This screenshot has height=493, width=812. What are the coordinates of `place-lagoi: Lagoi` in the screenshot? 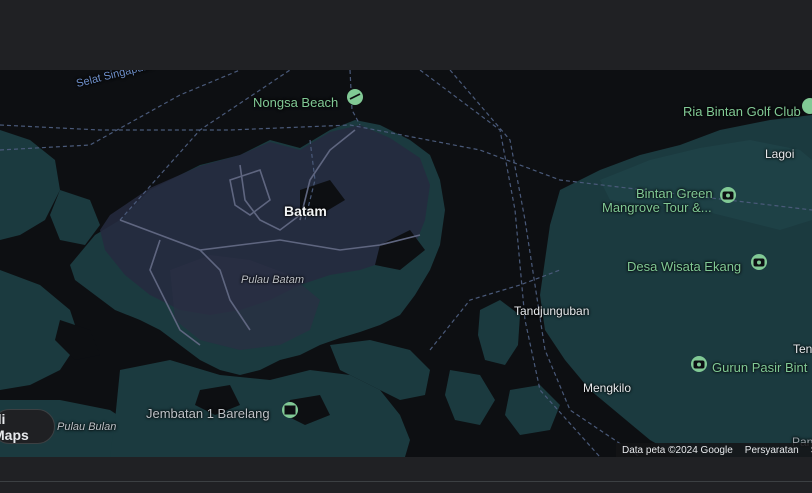 It's located at (779, 154).